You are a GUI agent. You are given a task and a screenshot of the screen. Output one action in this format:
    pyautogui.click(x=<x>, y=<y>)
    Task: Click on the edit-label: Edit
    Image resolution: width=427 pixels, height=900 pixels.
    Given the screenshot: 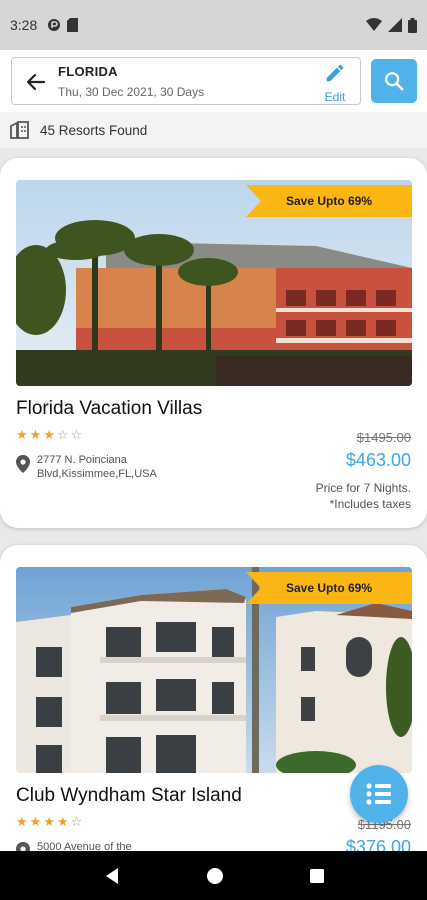 What is the action you would take?
    pyautogui.click(x=335, y=97)
    